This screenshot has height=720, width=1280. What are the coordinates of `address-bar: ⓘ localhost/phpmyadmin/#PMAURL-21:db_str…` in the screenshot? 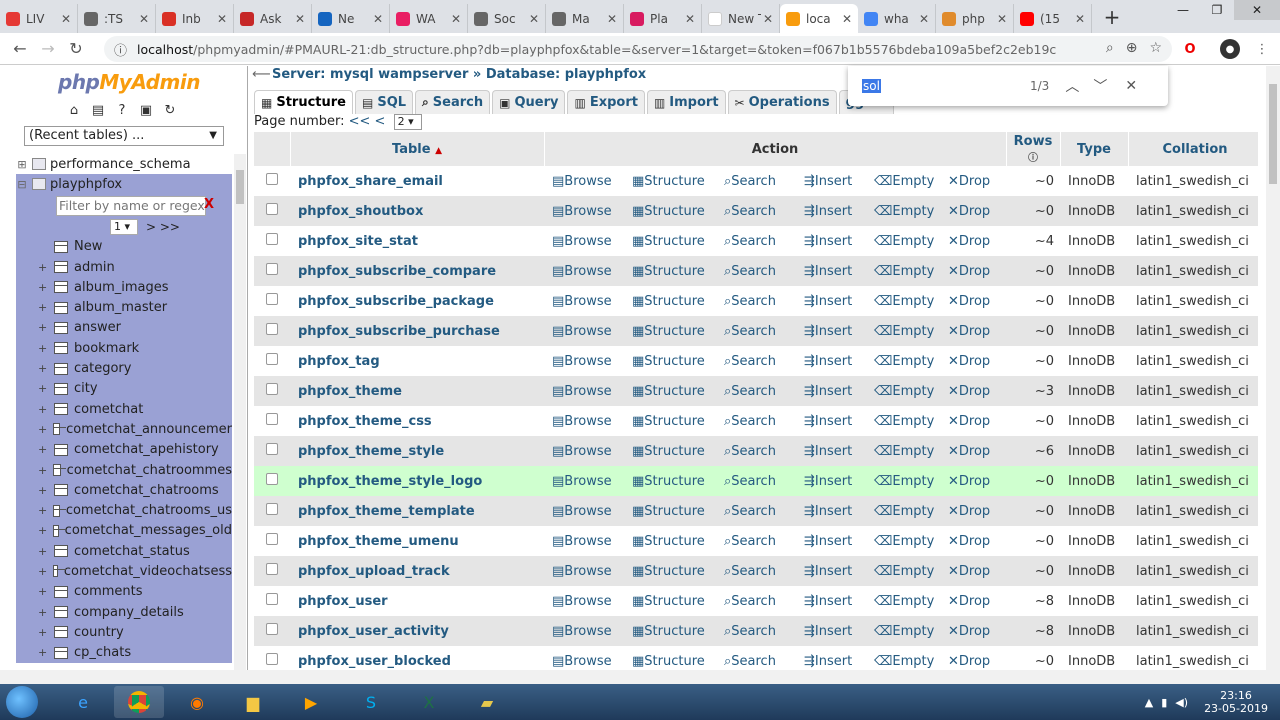 It's located at (638, 49).